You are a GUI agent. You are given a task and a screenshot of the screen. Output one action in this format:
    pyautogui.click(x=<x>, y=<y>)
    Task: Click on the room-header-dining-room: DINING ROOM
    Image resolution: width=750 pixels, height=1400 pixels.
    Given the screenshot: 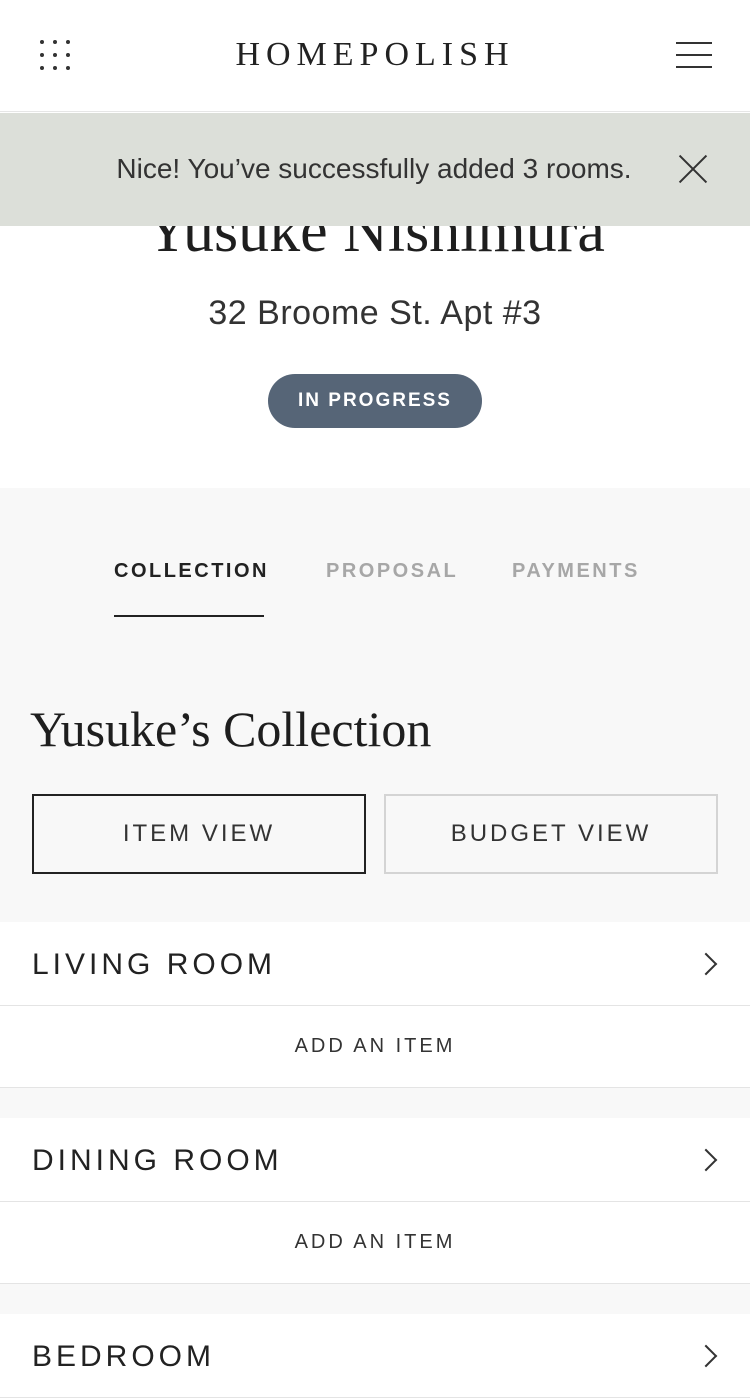 What is the action you would take?
    pyautogui.click(x=375, y=1160)
    